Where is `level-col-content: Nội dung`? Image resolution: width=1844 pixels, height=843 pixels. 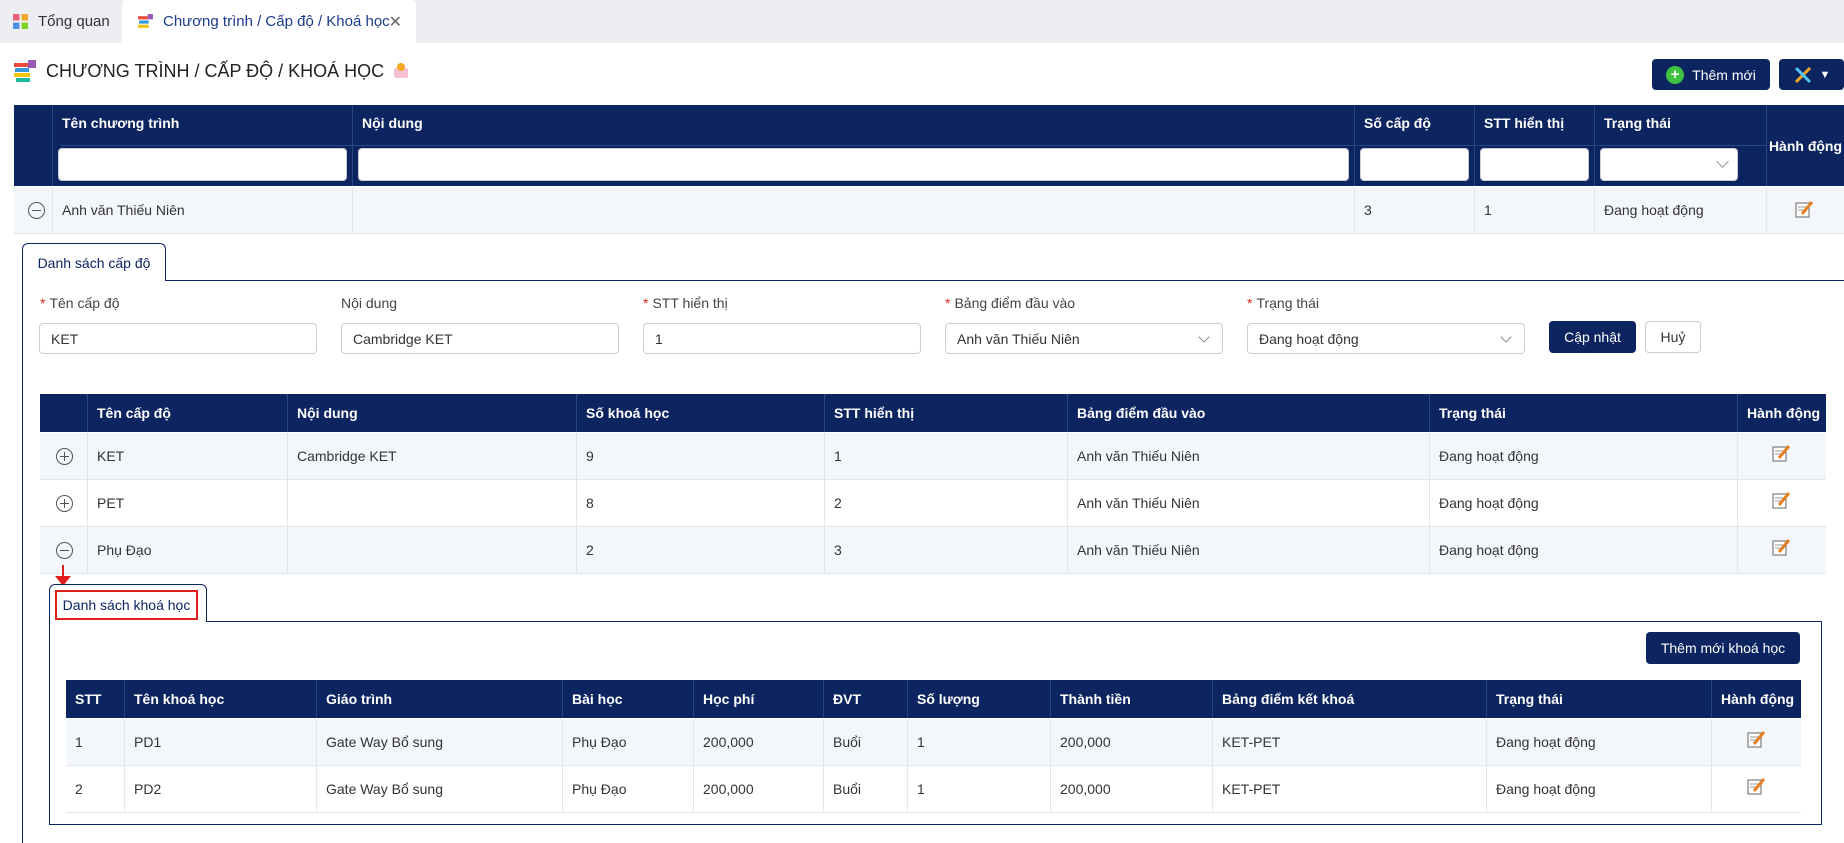
level-col-content: Nội dung is located at coordinates (431, 413).